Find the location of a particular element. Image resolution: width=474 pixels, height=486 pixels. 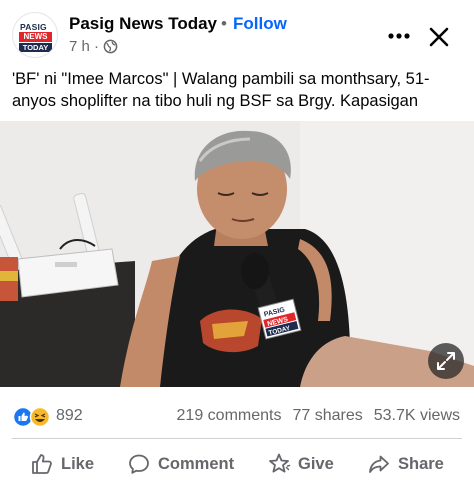

follow-button: Follow is located at coordinates (260, 24).